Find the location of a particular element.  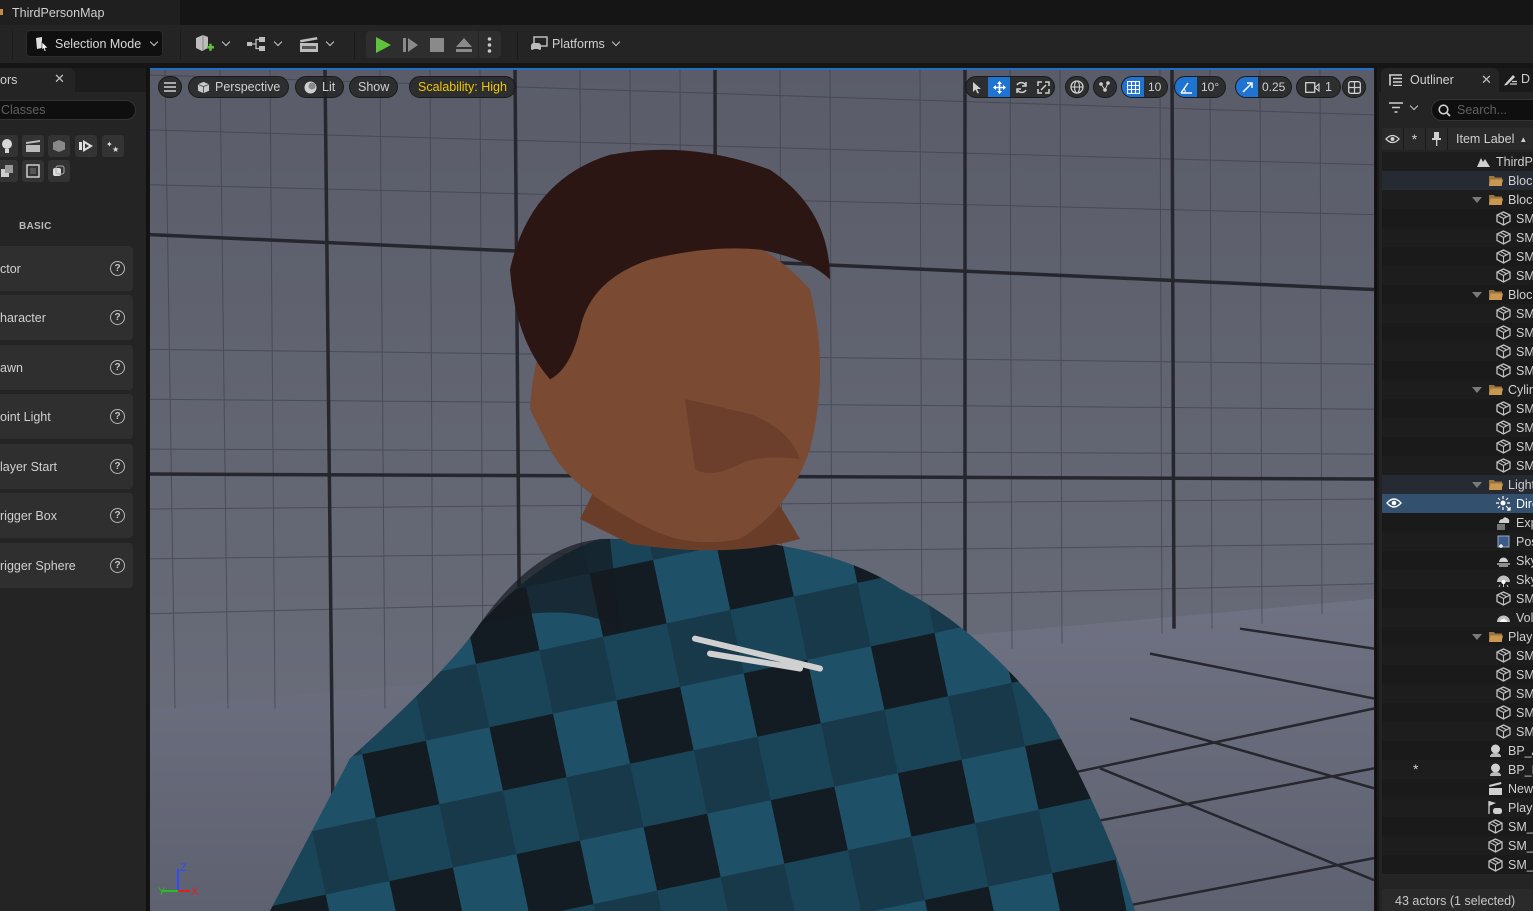

star-icon: * is located at coordinates (1415, 769).